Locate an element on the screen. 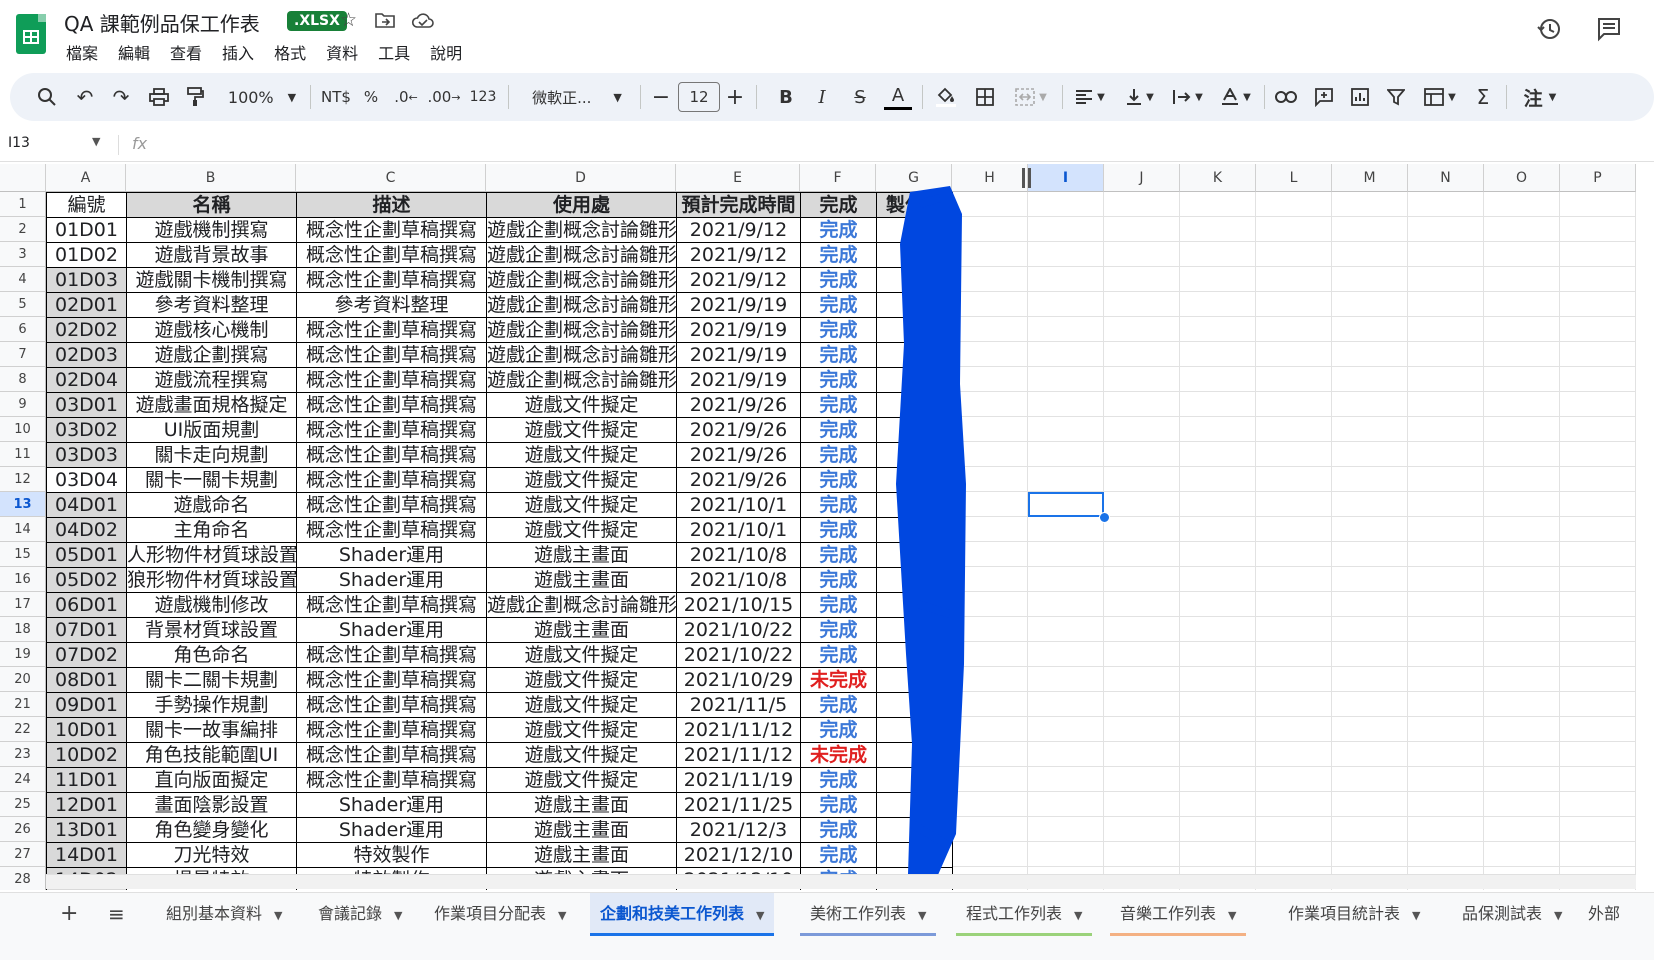  filter-views-icon: ▼ is located at coordinates (1440, 97).